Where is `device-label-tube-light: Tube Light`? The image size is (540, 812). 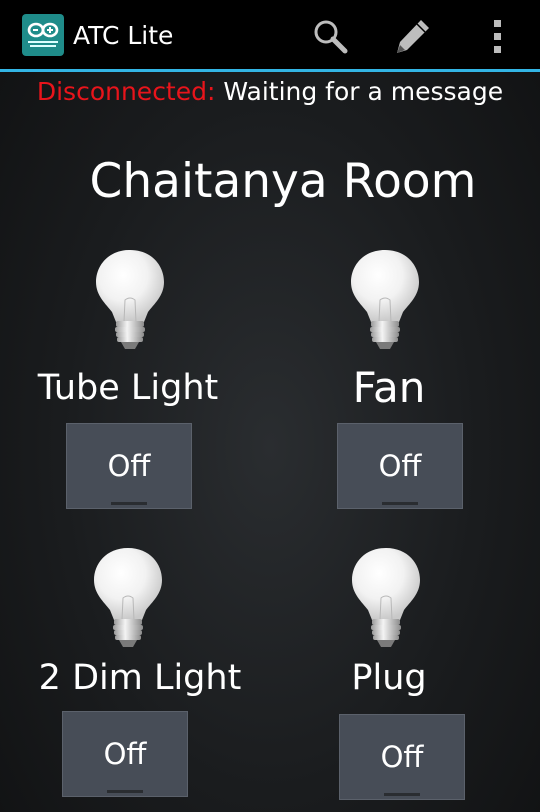 device-label-tube-light: Tube Light is located at coordinates (128, 388).